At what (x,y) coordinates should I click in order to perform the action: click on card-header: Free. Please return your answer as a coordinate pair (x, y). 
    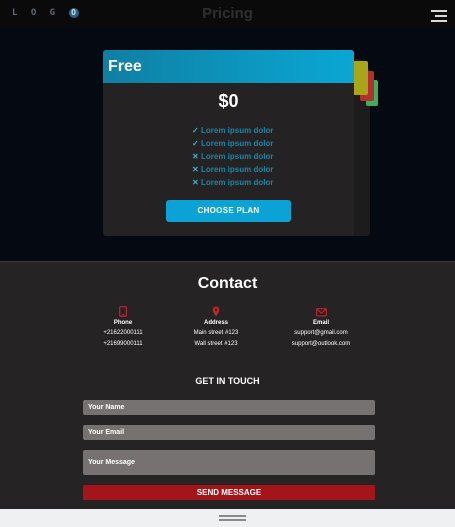
    Looking at the image, I should click on (228, 66).